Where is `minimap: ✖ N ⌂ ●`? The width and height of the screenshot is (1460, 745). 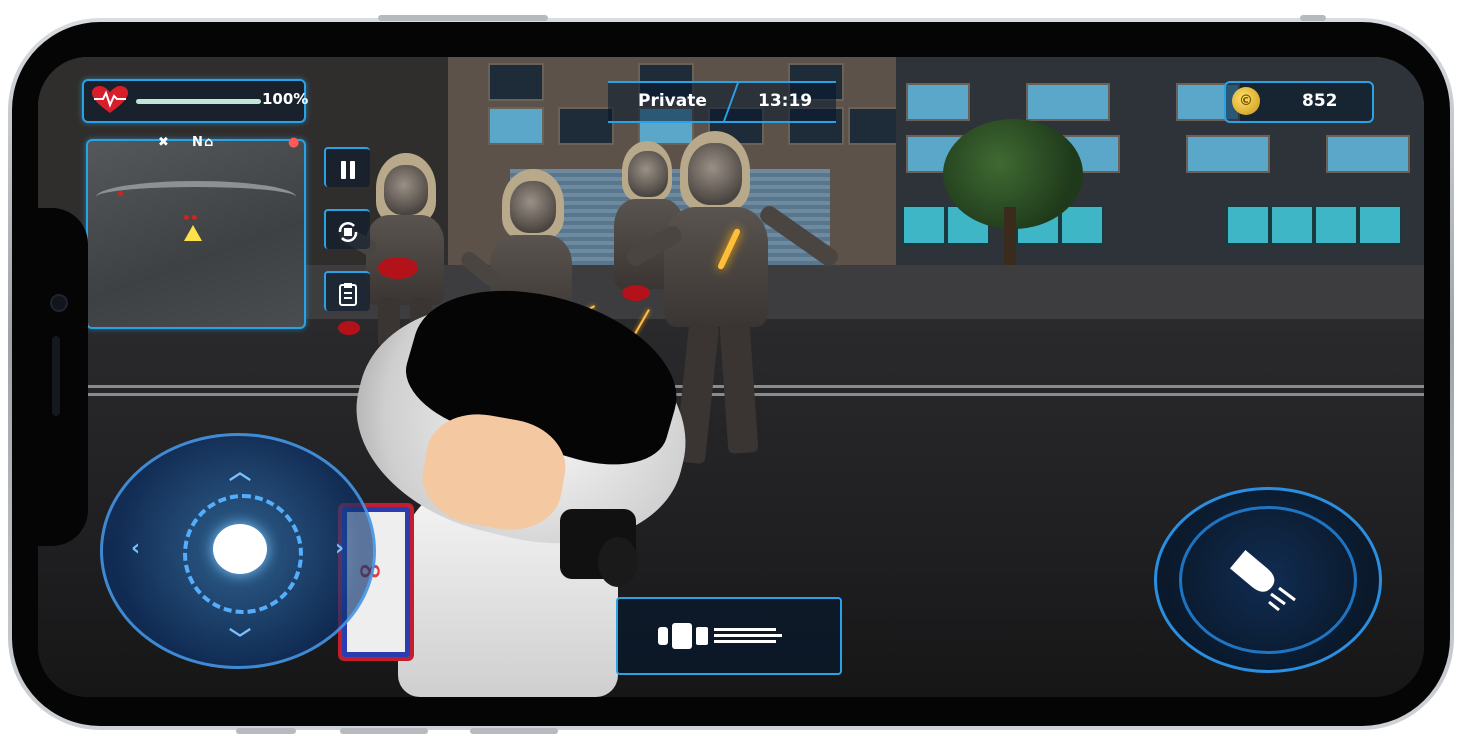
minimap: ✖ N ⌂ ● is located at coordinates (196, 232).